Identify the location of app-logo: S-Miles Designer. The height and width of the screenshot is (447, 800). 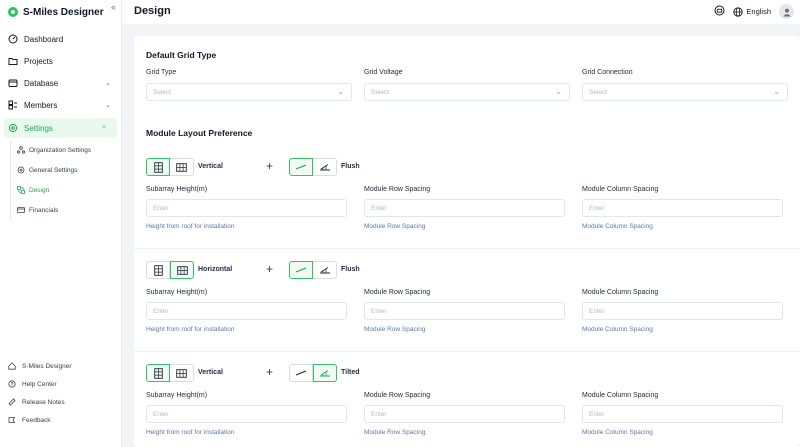
(60, 12).